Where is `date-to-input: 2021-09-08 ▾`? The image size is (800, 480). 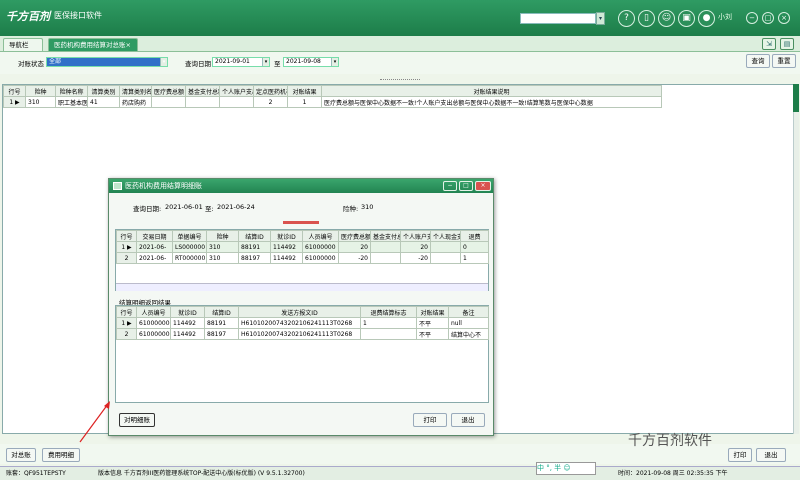 date-to-input: 2021-09-08 ▾ is located at coordinates (311, 62).